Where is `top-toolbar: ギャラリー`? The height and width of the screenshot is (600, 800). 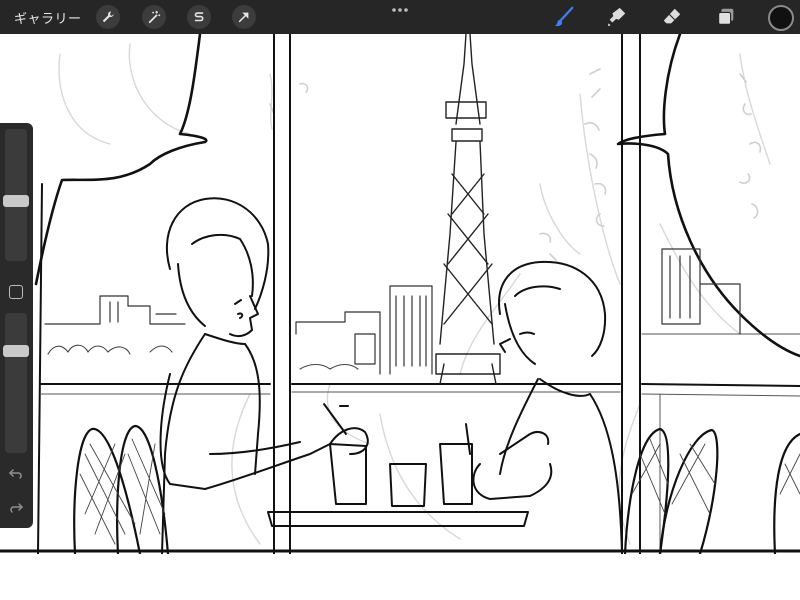
top-toolbar: ギャラリー is located at coordinates (400, 17).